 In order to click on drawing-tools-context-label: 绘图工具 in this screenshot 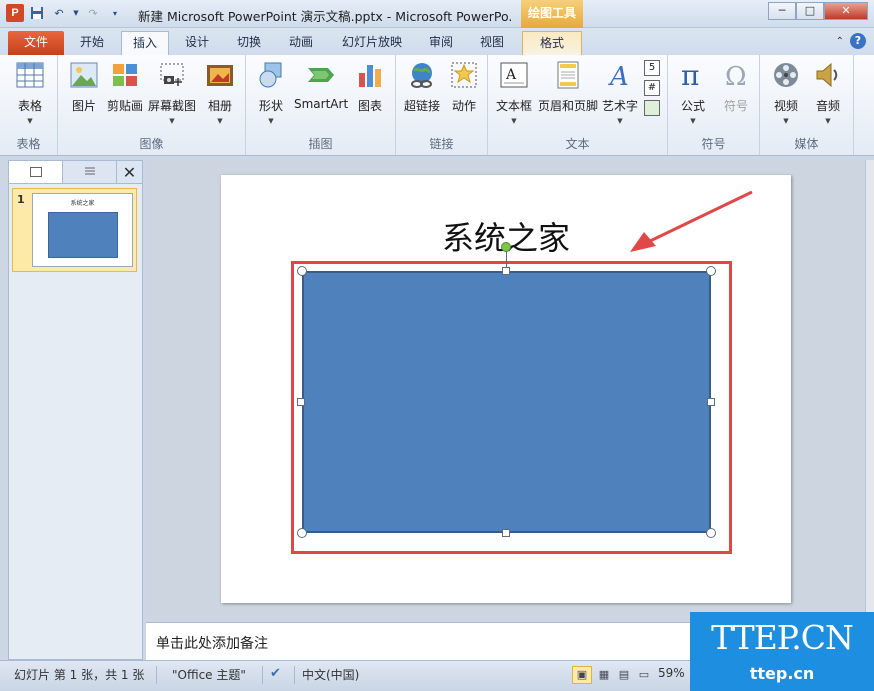, I will do `click(552, 14)`.